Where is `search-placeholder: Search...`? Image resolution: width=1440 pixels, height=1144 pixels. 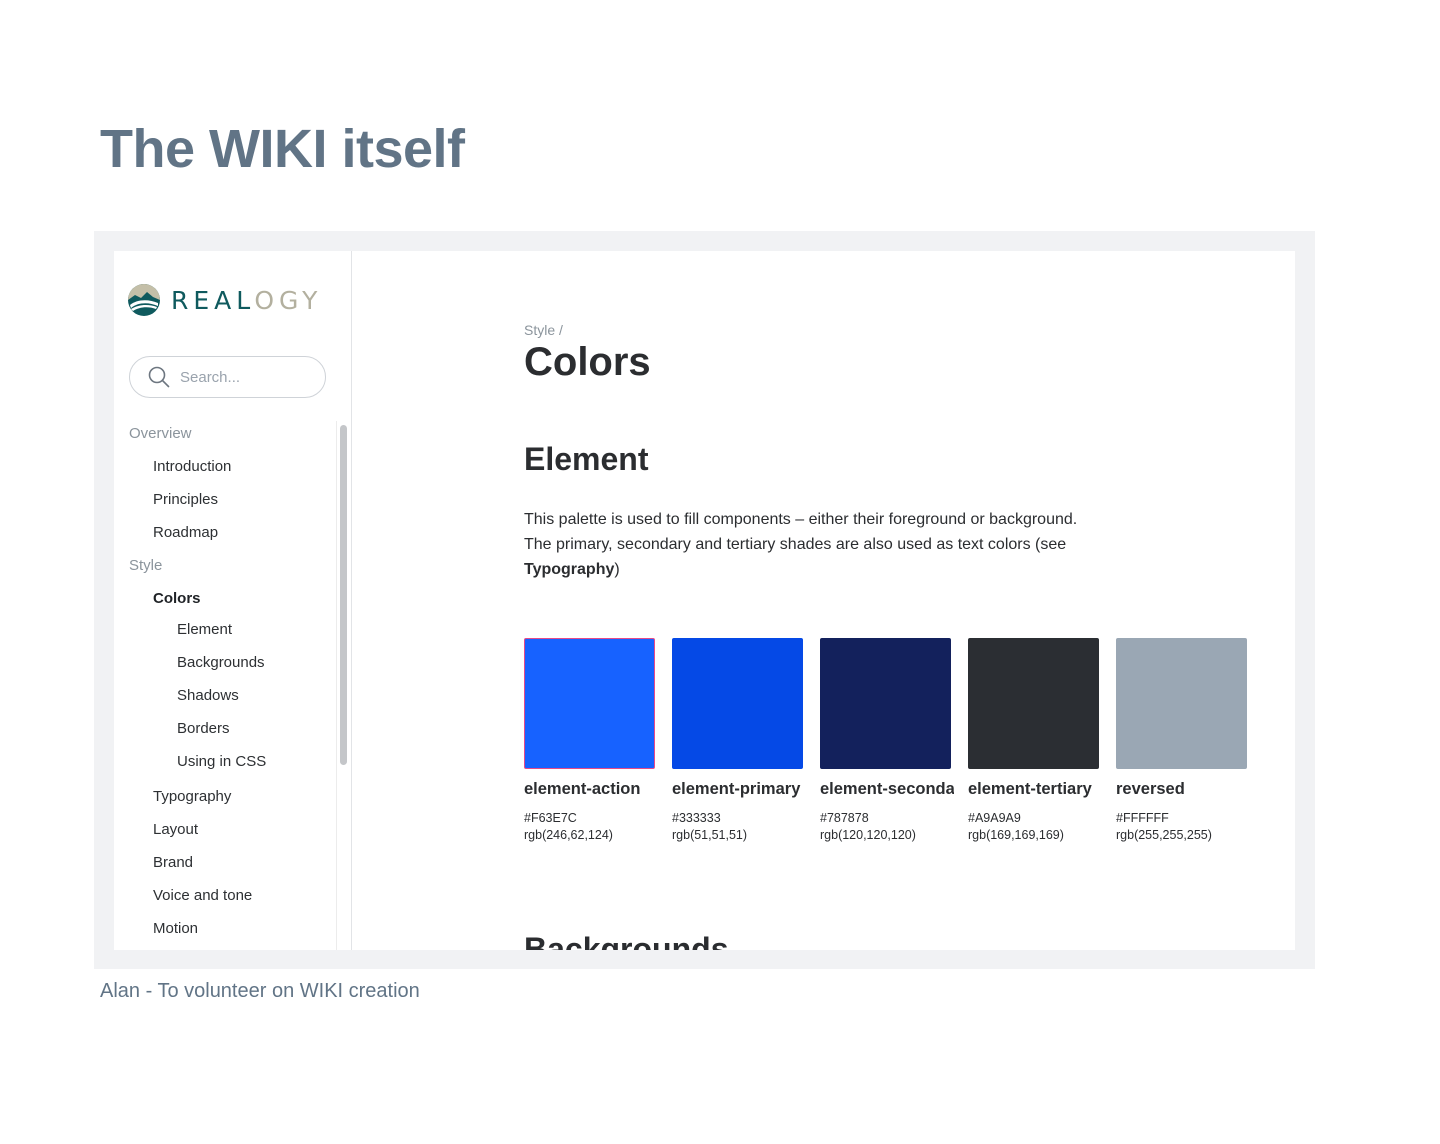
search-placeholder: Search... is located at coordinates (210, 377).